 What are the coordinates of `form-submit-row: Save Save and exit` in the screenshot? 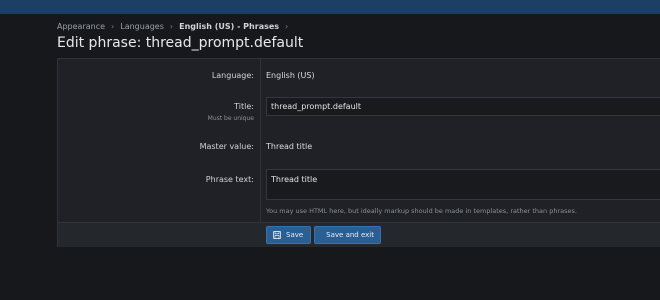 It's located at (359, 234).